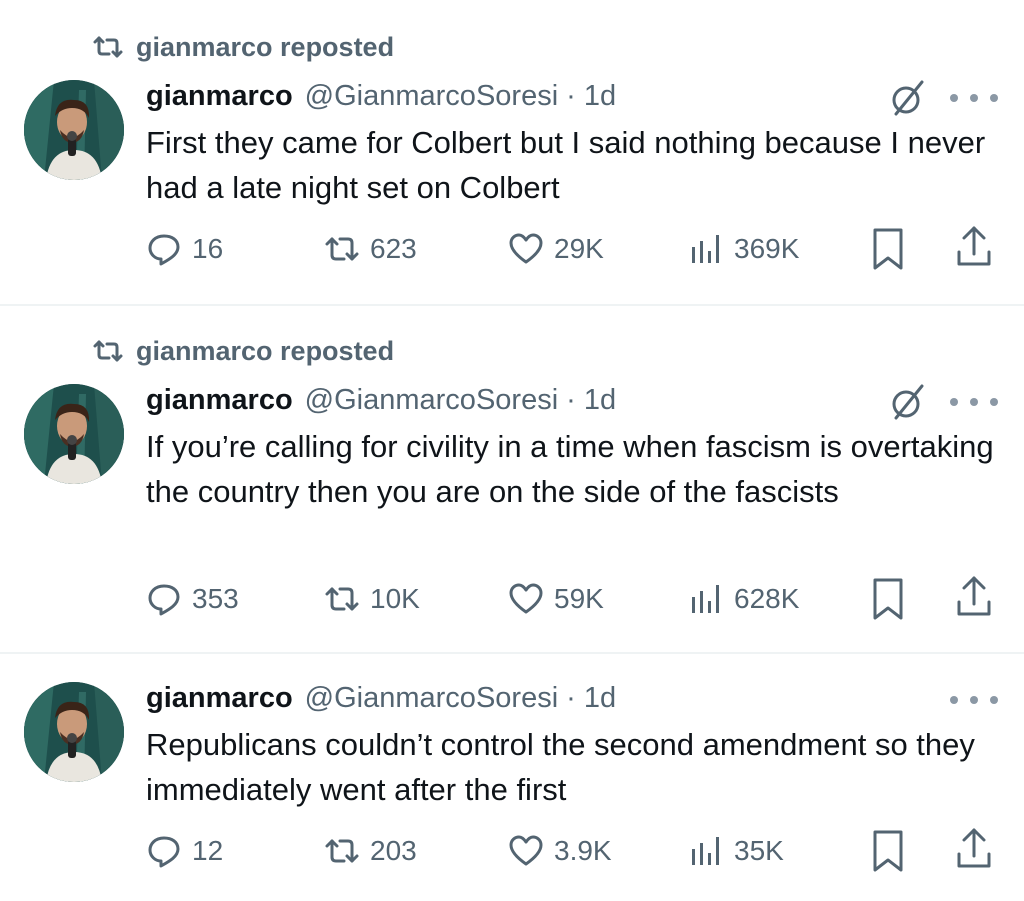 The image size is (1024, 901). I want to click on reply-count: 12, so click(208, 850).